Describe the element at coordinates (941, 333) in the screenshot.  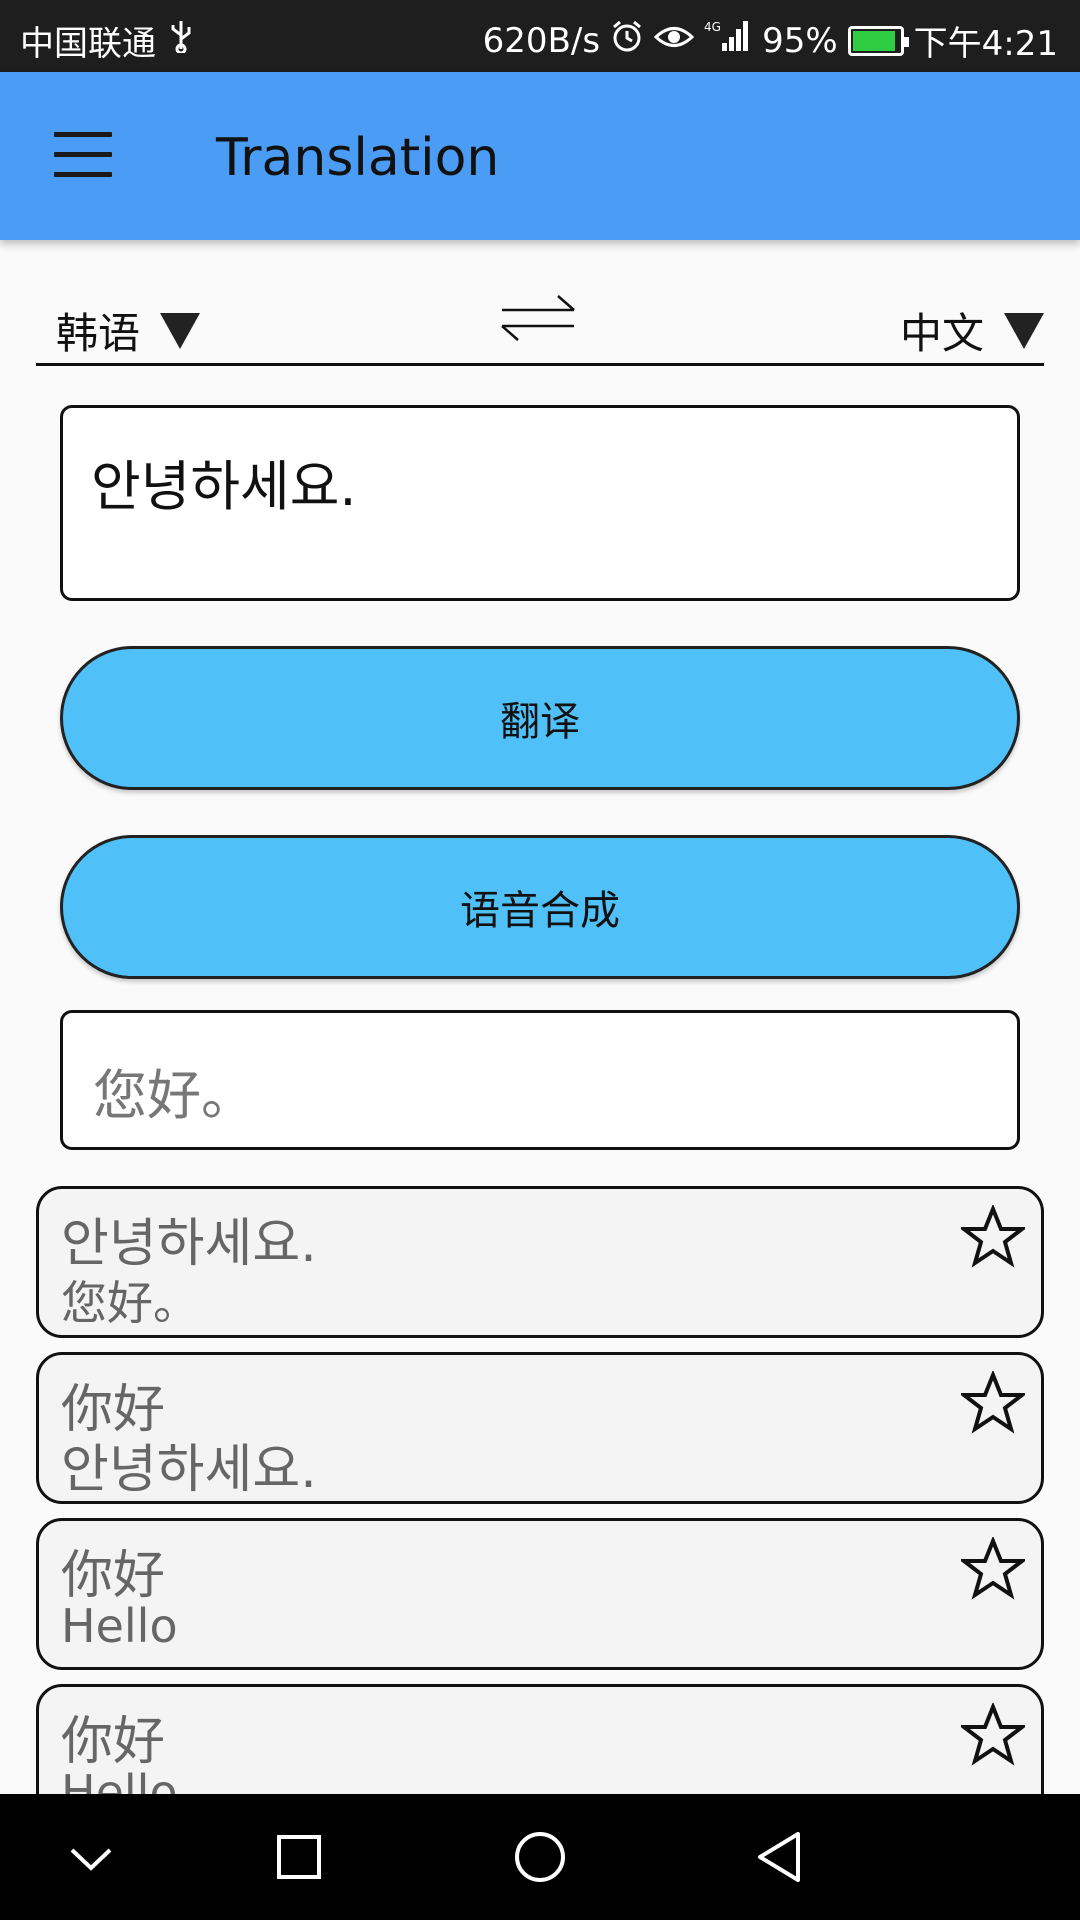
I see `target-language-label: 中文` at that location.